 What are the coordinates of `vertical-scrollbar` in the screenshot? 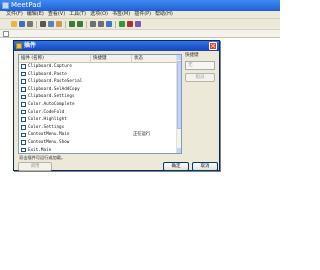 It's located at (178, 104).